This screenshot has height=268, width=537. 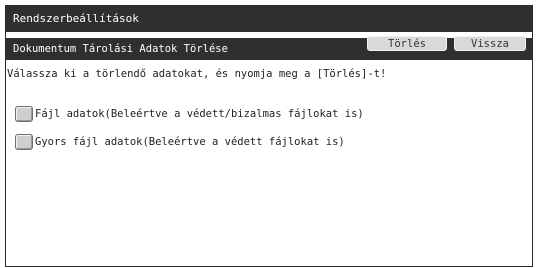 I want to click on delete-button: Törlés, so click(x=407, y=43).